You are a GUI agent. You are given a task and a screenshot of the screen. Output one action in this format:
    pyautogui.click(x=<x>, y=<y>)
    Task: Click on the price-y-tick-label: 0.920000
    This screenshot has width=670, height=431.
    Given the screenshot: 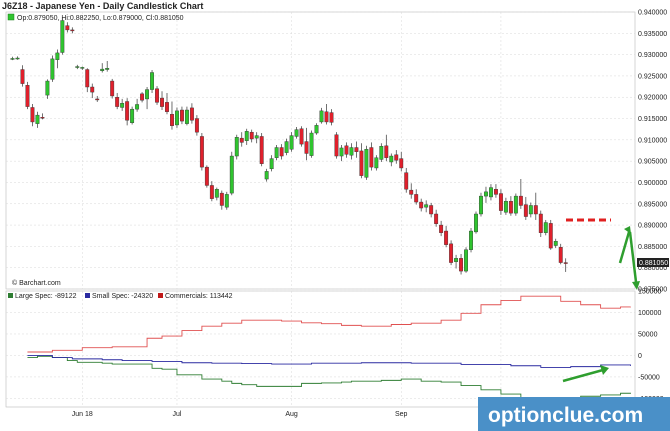 What is the action you would take?
    pyautogui.click(x=652, y=98)
    